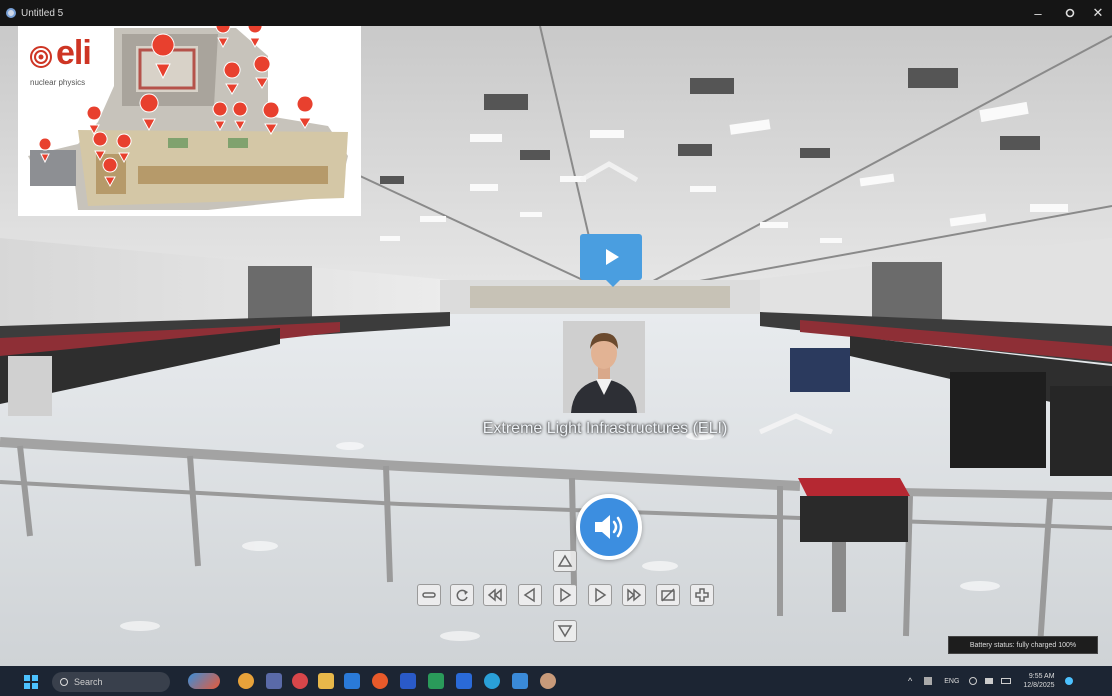 The height and width of the screenshot is (696, 1112). Describe the element at coordinates (380, 681) in the screenshot. I see `firefox-icon` at that location.